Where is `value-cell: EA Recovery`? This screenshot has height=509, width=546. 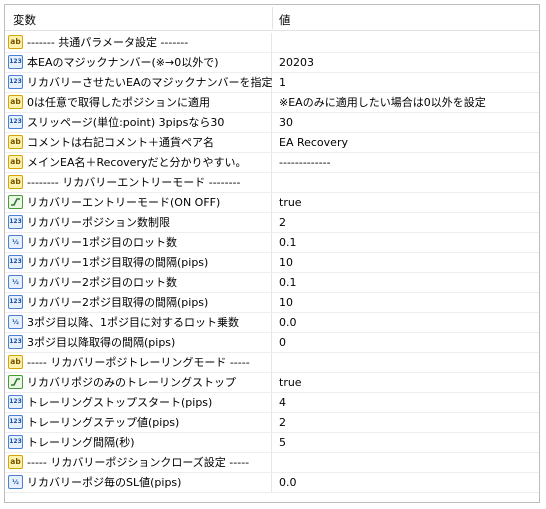 value-cell: EA Recovery is located at coordinates (313, 142).